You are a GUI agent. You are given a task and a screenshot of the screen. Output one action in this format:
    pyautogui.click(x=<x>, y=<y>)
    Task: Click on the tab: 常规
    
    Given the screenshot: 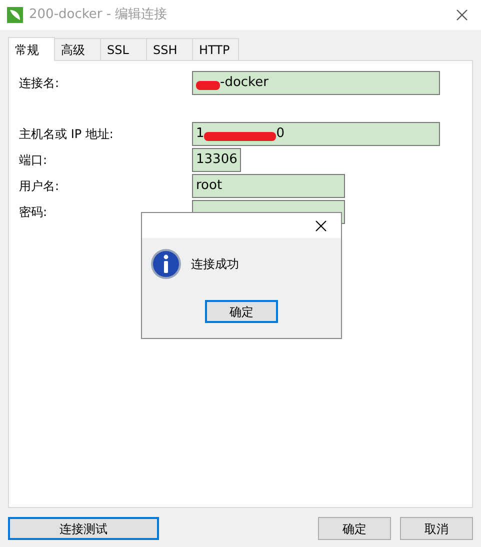 What is the action you would take?
    pyautogui.click(x=31, y=49)
    